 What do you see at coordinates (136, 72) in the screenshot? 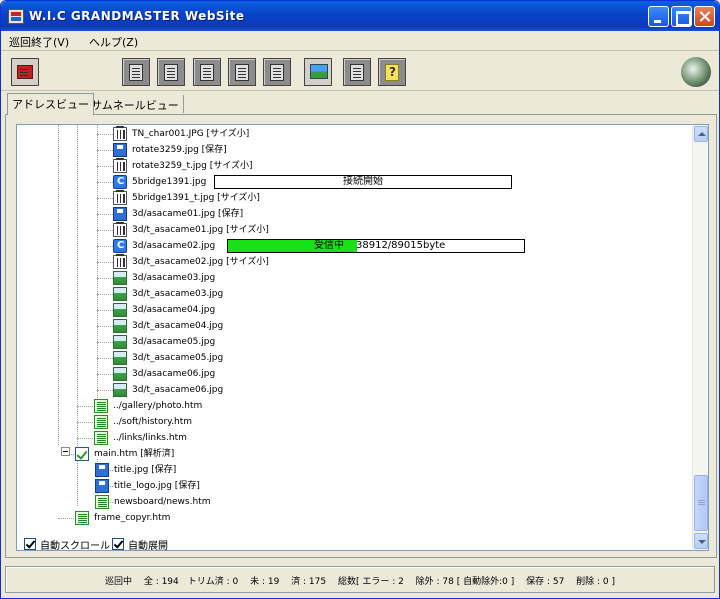
I see `add-button` at bounding box center [136, 72].